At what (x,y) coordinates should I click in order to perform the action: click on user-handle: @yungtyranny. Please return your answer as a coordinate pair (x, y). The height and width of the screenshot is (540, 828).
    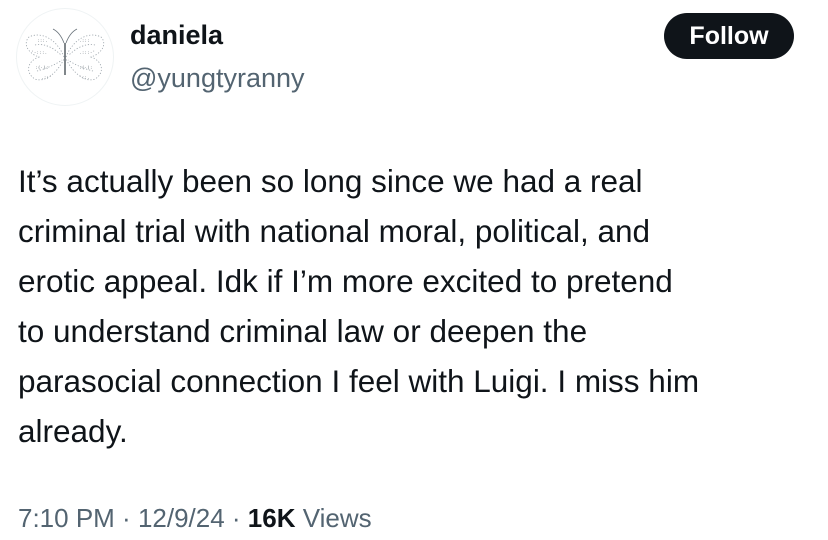
    Looking at the image, I should click on (217, 78).